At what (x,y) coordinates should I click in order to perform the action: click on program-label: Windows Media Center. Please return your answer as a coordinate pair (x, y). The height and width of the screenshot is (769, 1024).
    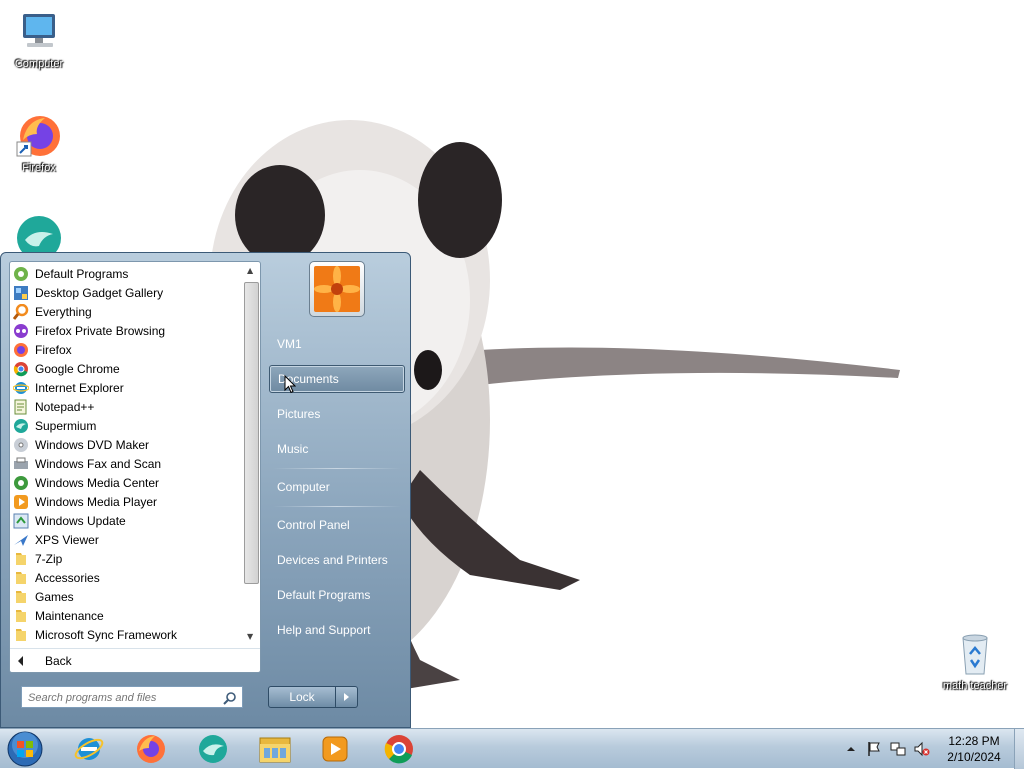
    Looking at the image, I should click on (97, 482).